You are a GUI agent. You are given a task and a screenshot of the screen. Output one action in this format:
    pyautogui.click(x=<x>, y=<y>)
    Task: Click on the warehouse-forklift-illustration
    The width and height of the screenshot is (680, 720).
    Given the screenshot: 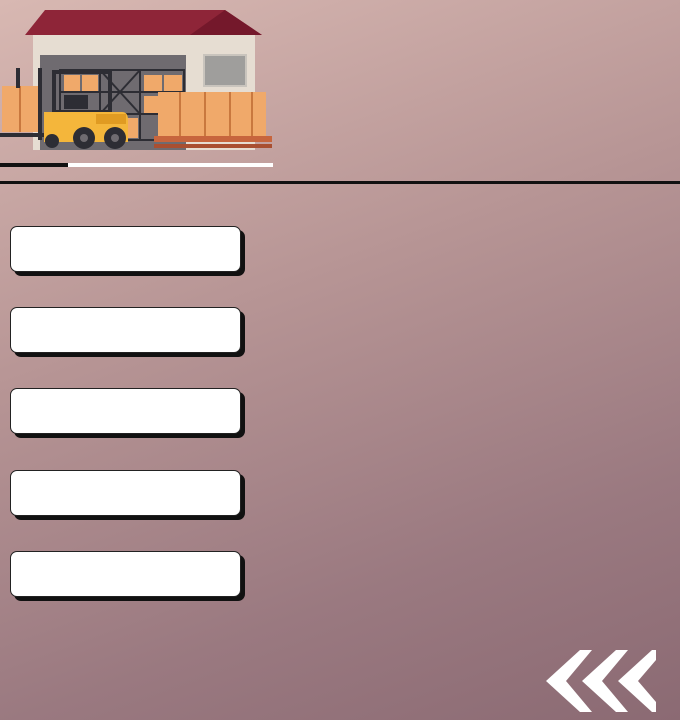 What is the action you would take?
    pyautogui.click(x=140, y=80)
    